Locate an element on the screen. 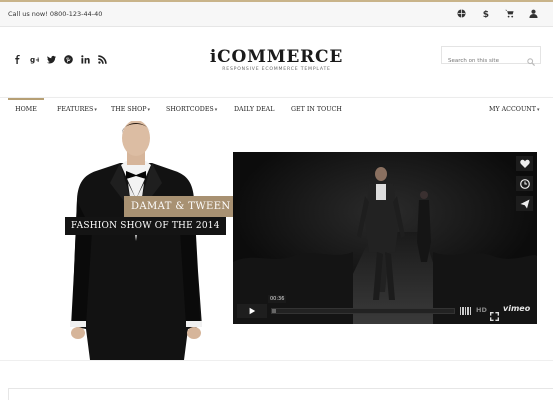 This screenshot has height=400, width=553. nav-the-shop: THE SHOP▾ is located at coordinates (130, 109).